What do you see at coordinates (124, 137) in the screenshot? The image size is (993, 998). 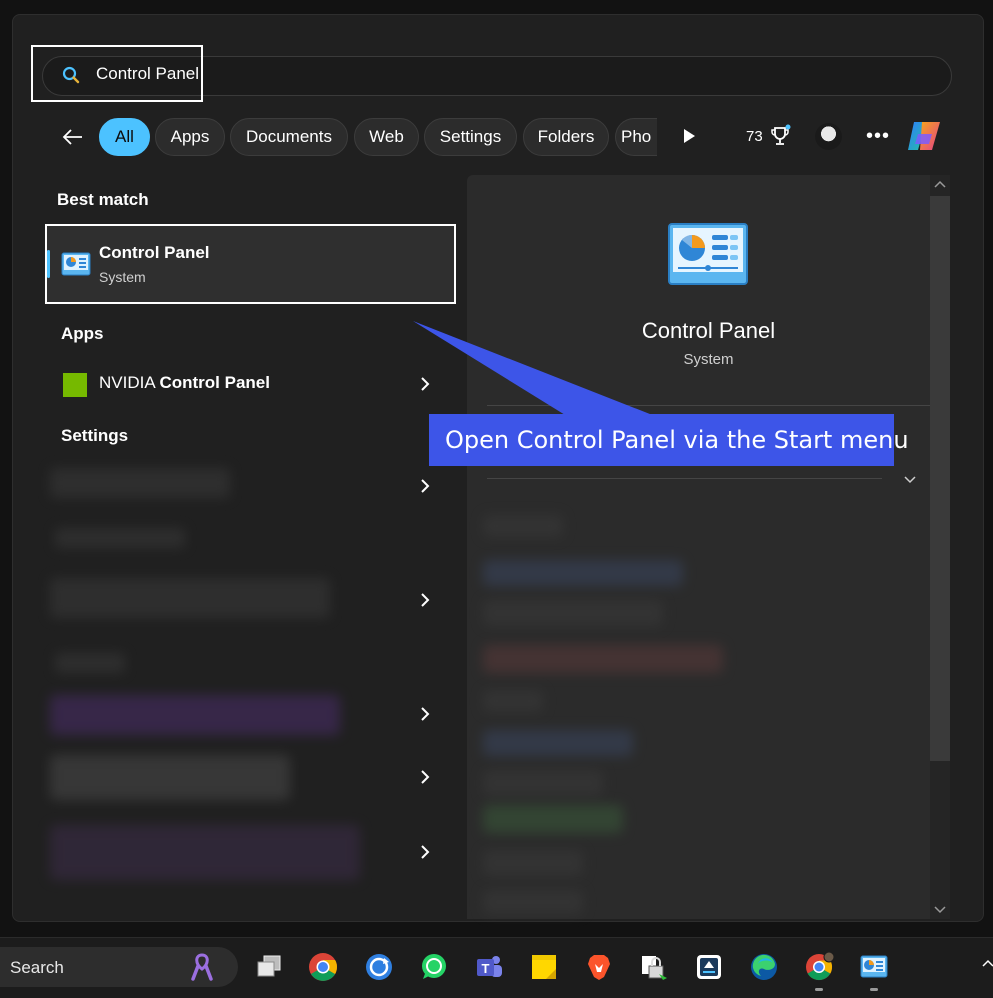 I see `tab-all: All` at bounding box center [124, 137].